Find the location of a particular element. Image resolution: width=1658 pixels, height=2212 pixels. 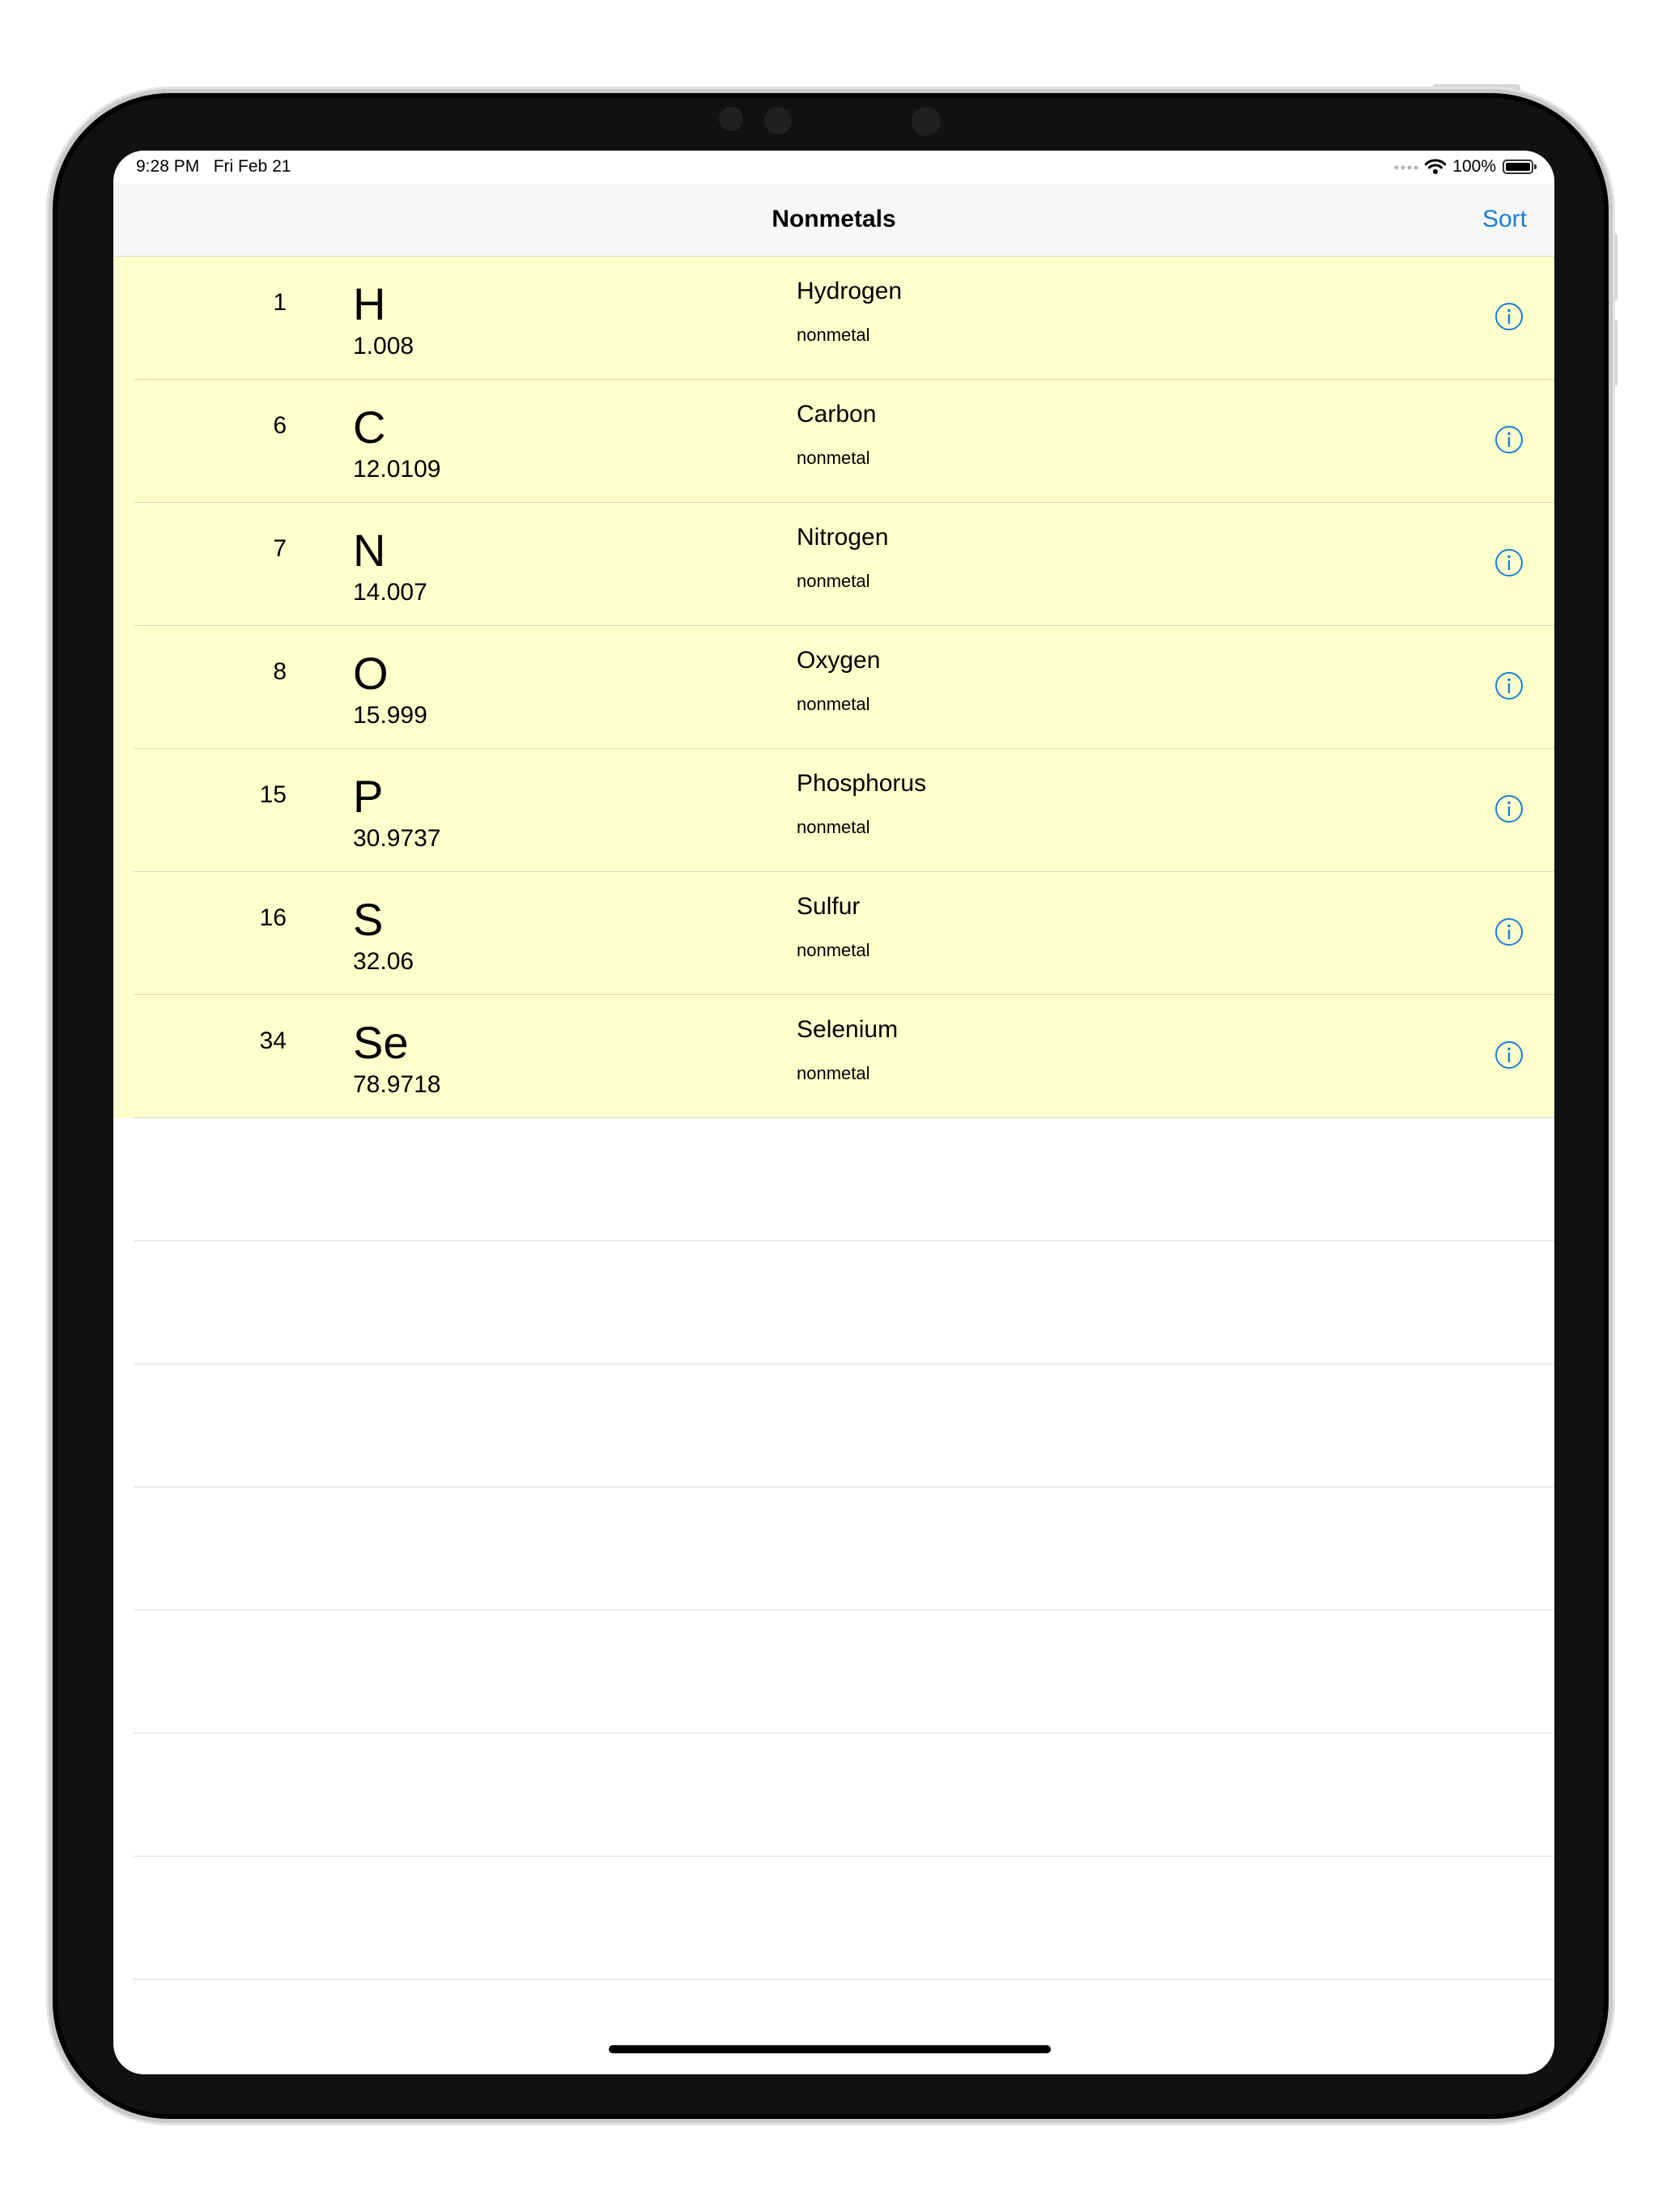

element-row: 6 C 12.0109 Carbon nonmetal is located at coordinates (833, 442).